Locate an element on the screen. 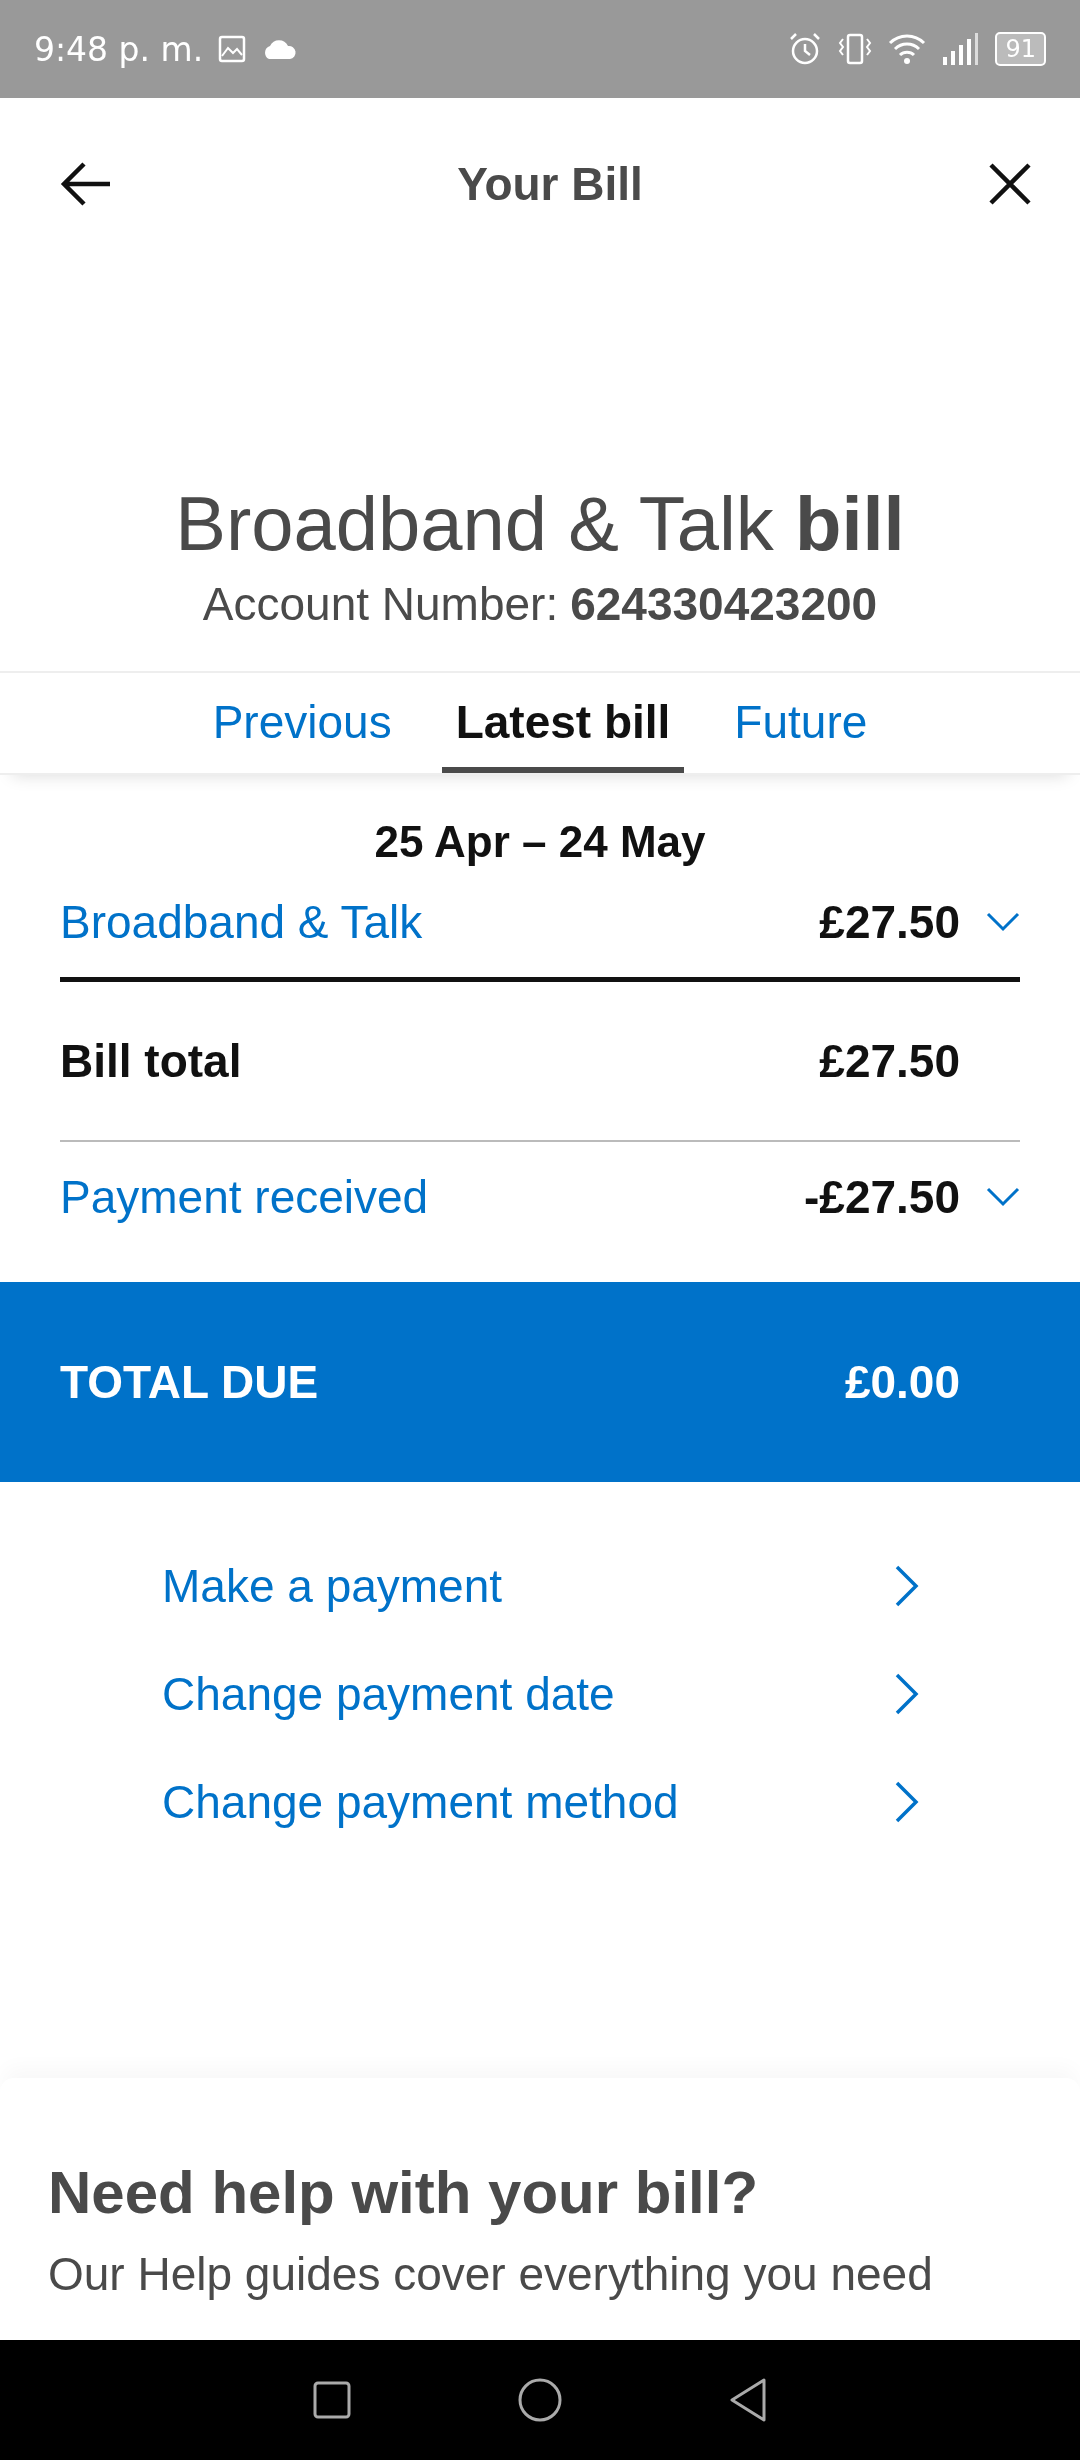 Image resolution: width=1080 pixels, height=2460 pixels. home-icon is located at coordinates (540, 2400).